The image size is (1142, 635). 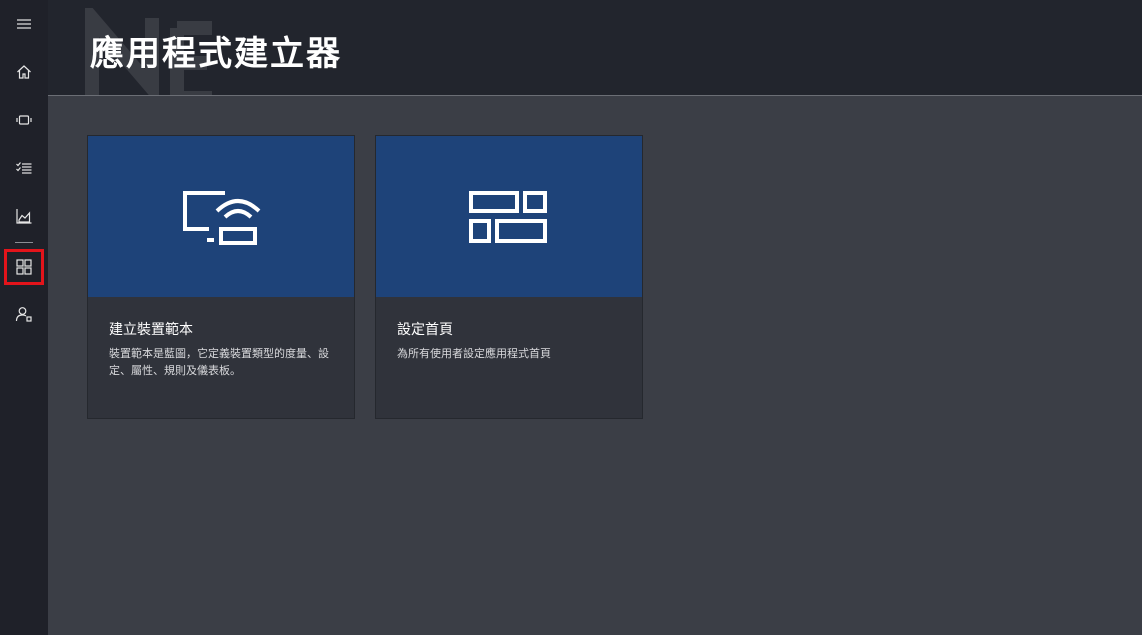 I want to click on page-header: 應用程式建立器, so click(x=595, y=48).